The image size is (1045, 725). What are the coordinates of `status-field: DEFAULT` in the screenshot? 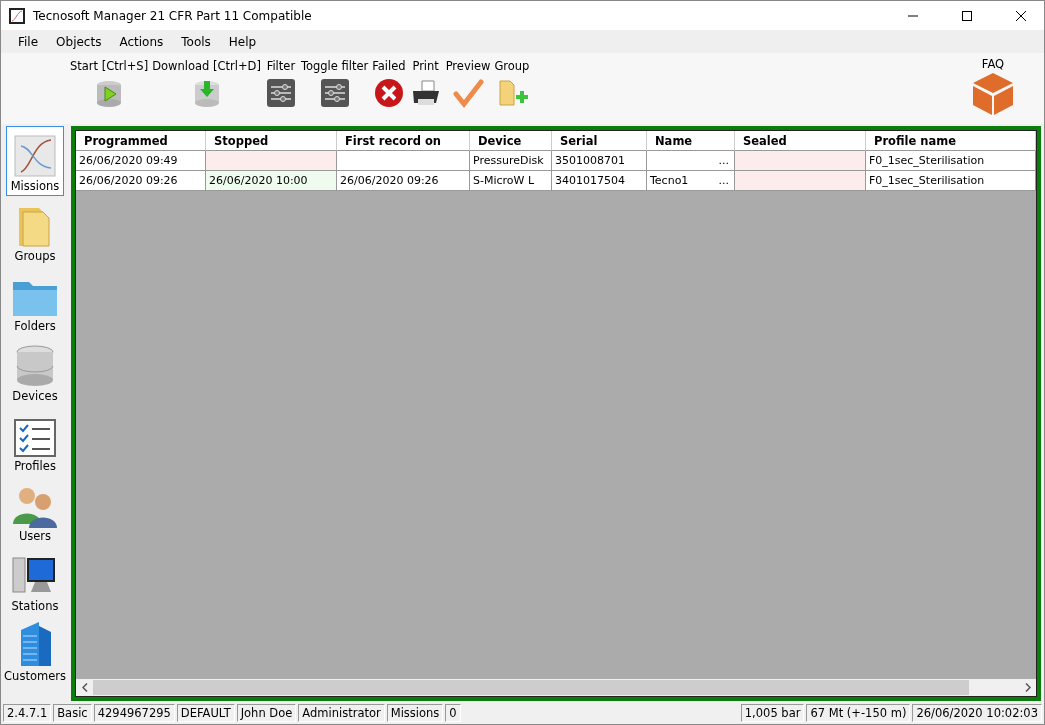 It's located at (205, 712).